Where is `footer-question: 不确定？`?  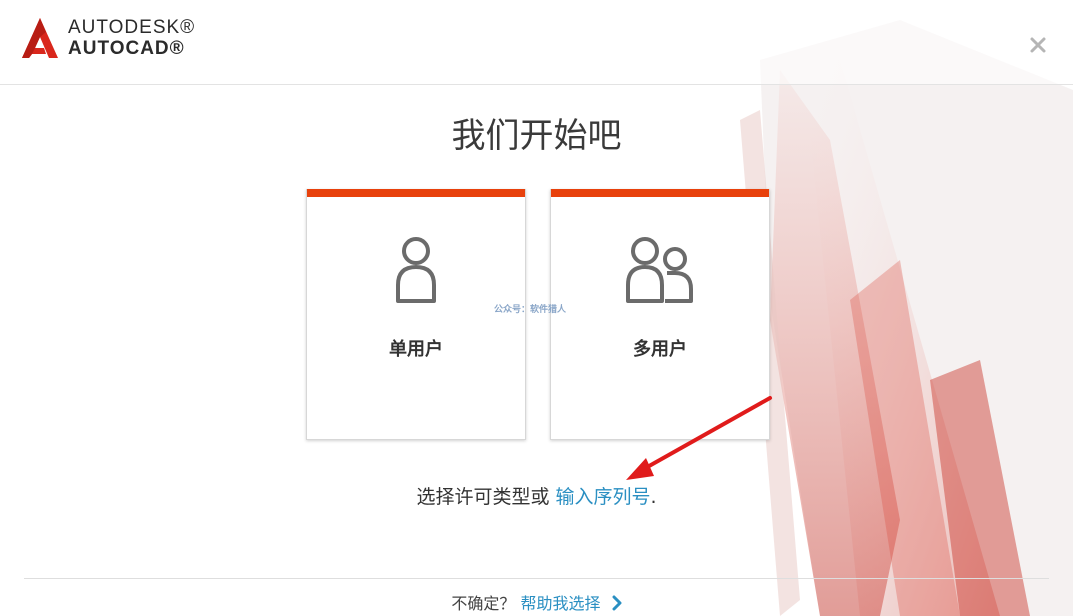
footer-question: 不确定？ is located at coordinates (483, 603).